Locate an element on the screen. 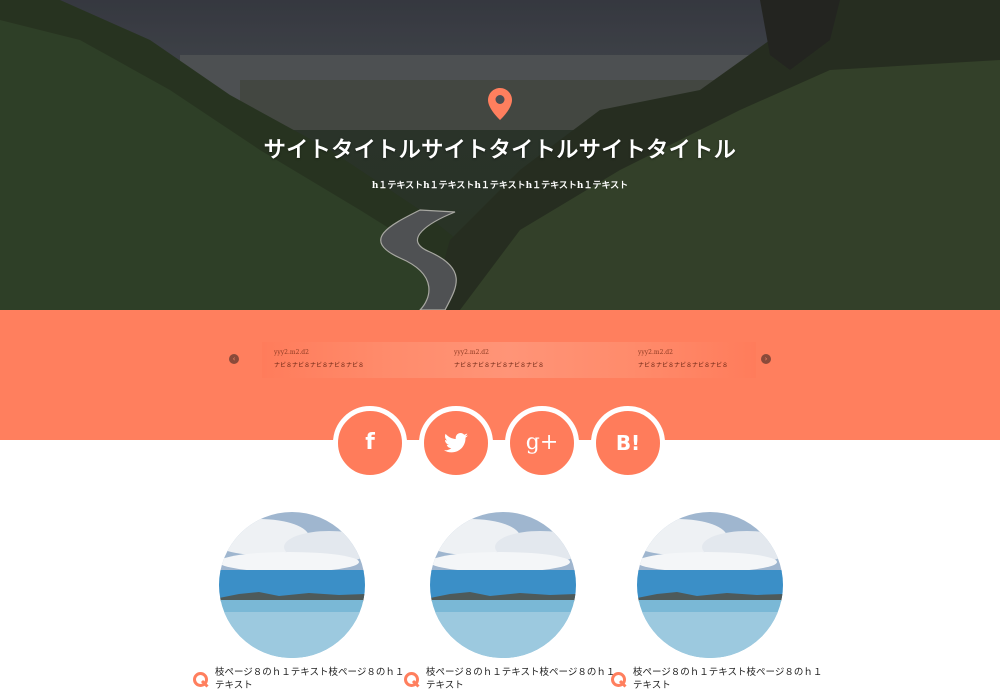 This screenshot has width=1000, height=700. site-subtitle: h１テキストh１テキストh１テキストh１テキストh１テキスト is located at coordinates (500, 186).